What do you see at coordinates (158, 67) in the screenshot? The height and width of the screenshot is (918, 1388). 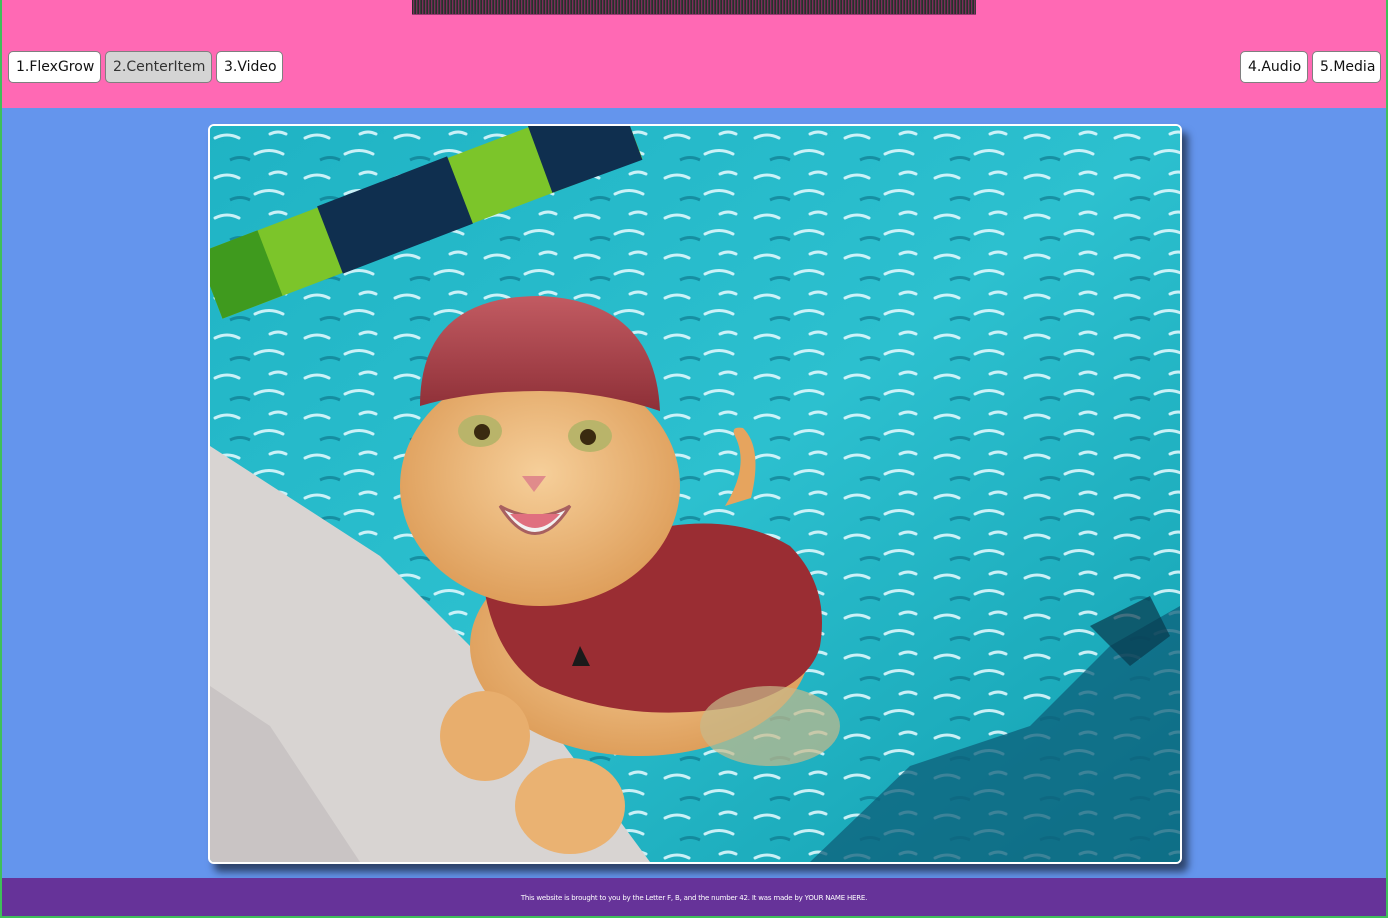 I see `nav-button-centeritem: 2.CenterItem` at bounding box center [158, 67].